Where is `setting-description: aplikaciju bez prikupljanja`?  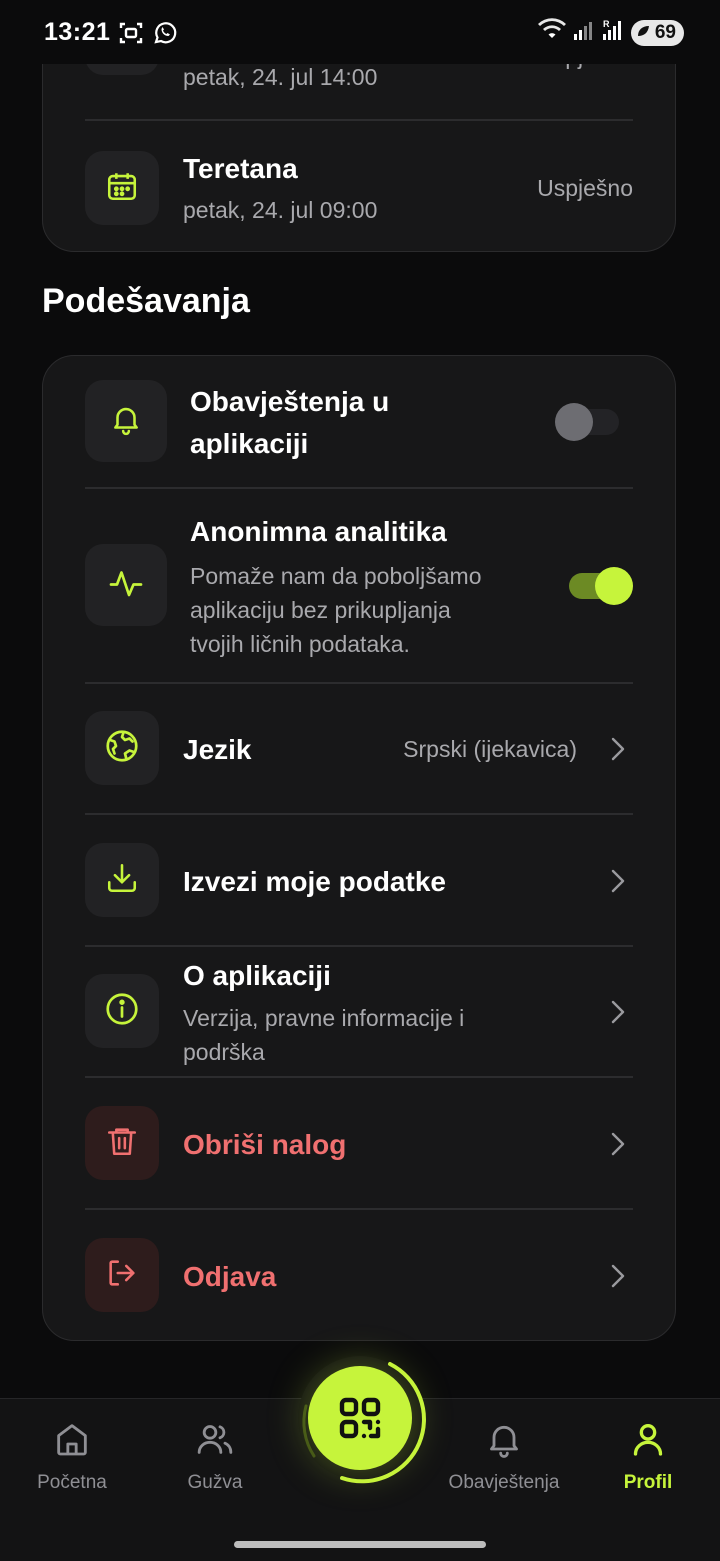 setting-description: aplikaciju bez prikupljanja is located at coordinates (320, 610).